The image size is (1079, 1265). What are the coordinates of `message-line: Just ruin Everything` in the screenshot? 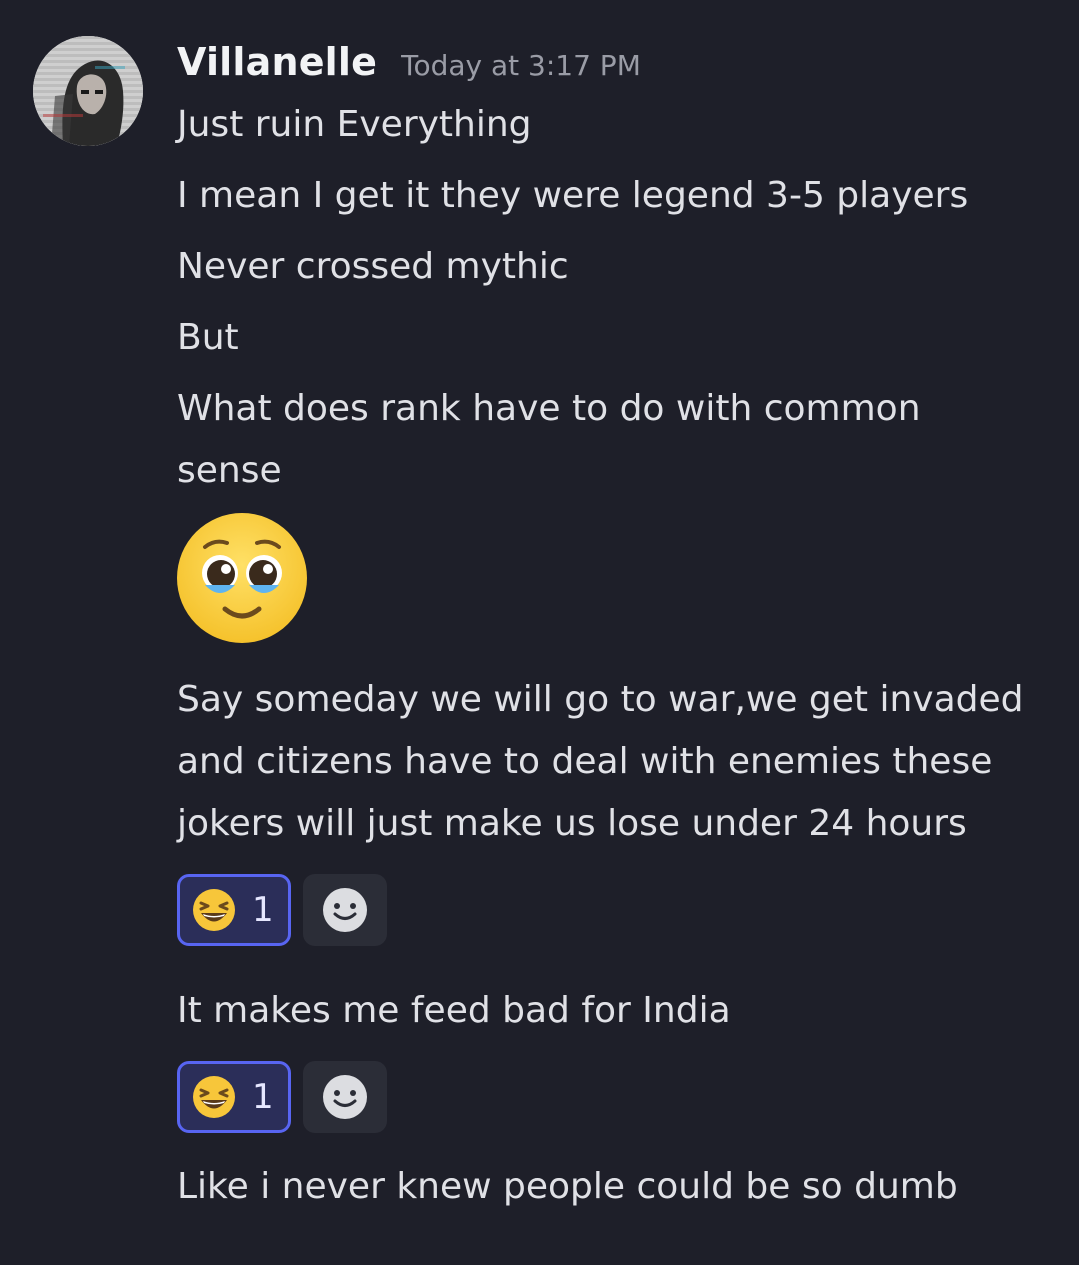 It's located at (354, 124).